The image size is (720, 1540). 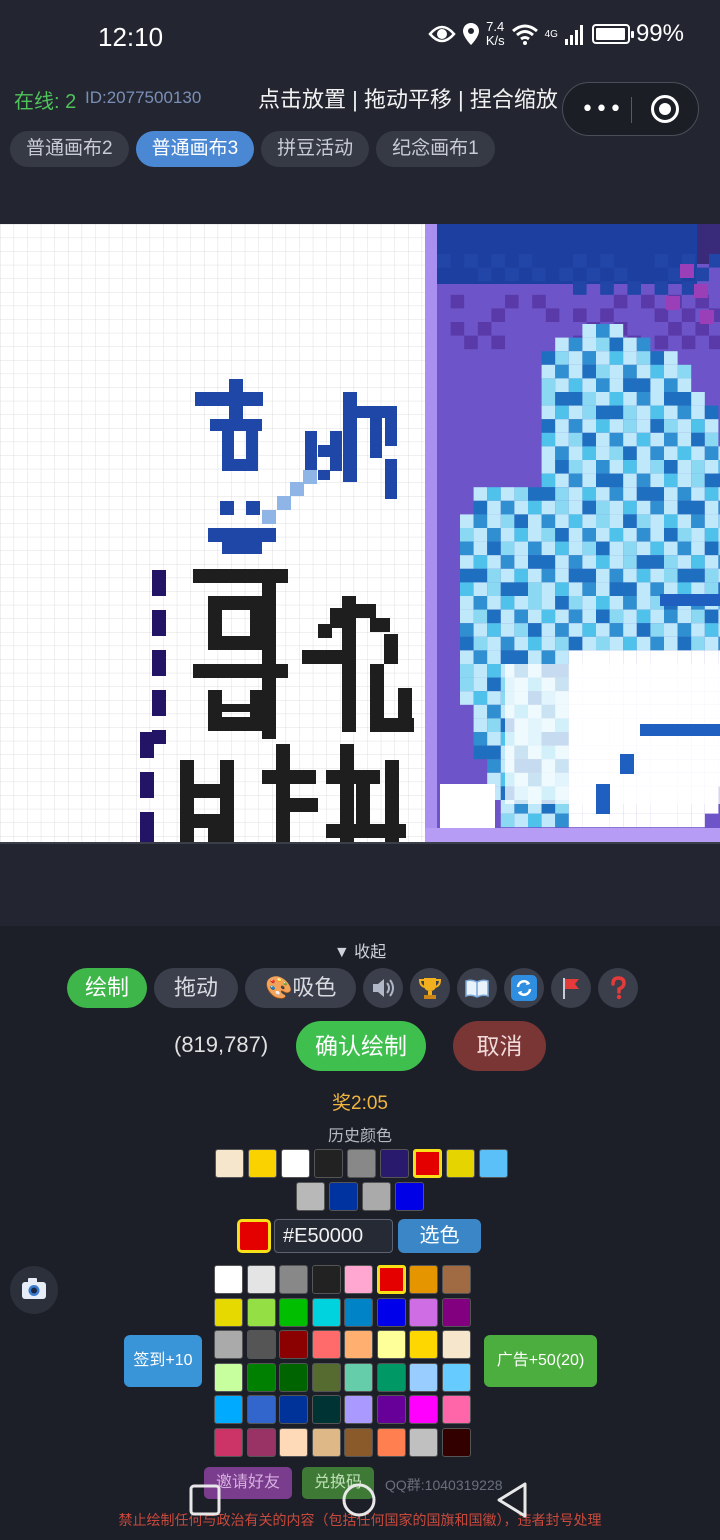 What do you see at coordinates (69, 149) in the screenshot?
I see `tab-1: 普通画布2` at bounding box center [69, 149].